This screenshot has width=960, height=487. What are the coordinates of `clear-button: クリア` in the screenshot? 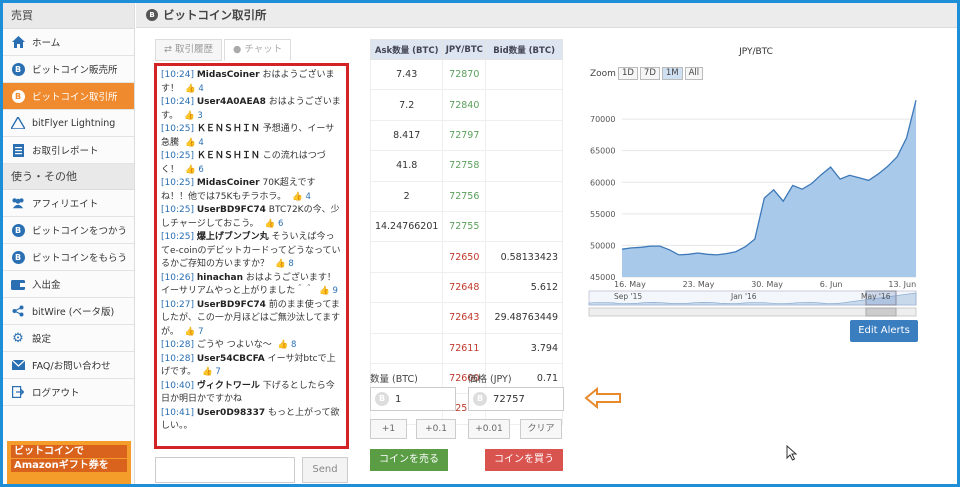 It's located at (541, 429).